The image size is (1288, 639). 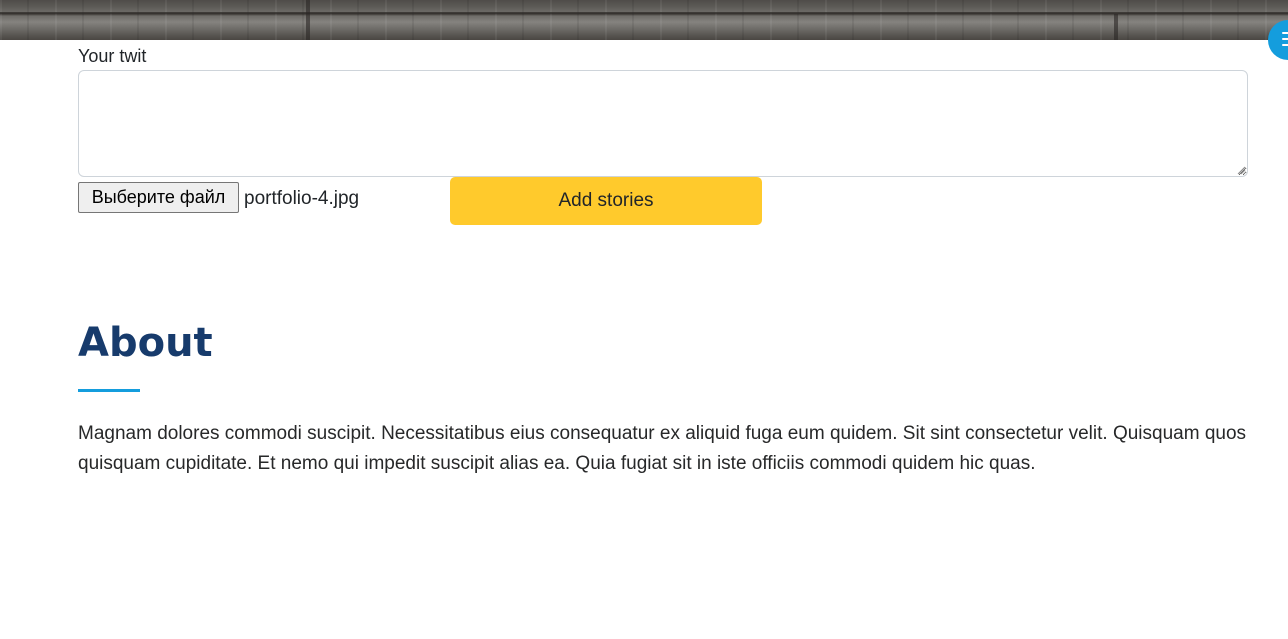 What do you see at coordinates (158, 197) in the screenshot?
I see `choose-file-button: Выберите файл` at bounding box center [158, 197].